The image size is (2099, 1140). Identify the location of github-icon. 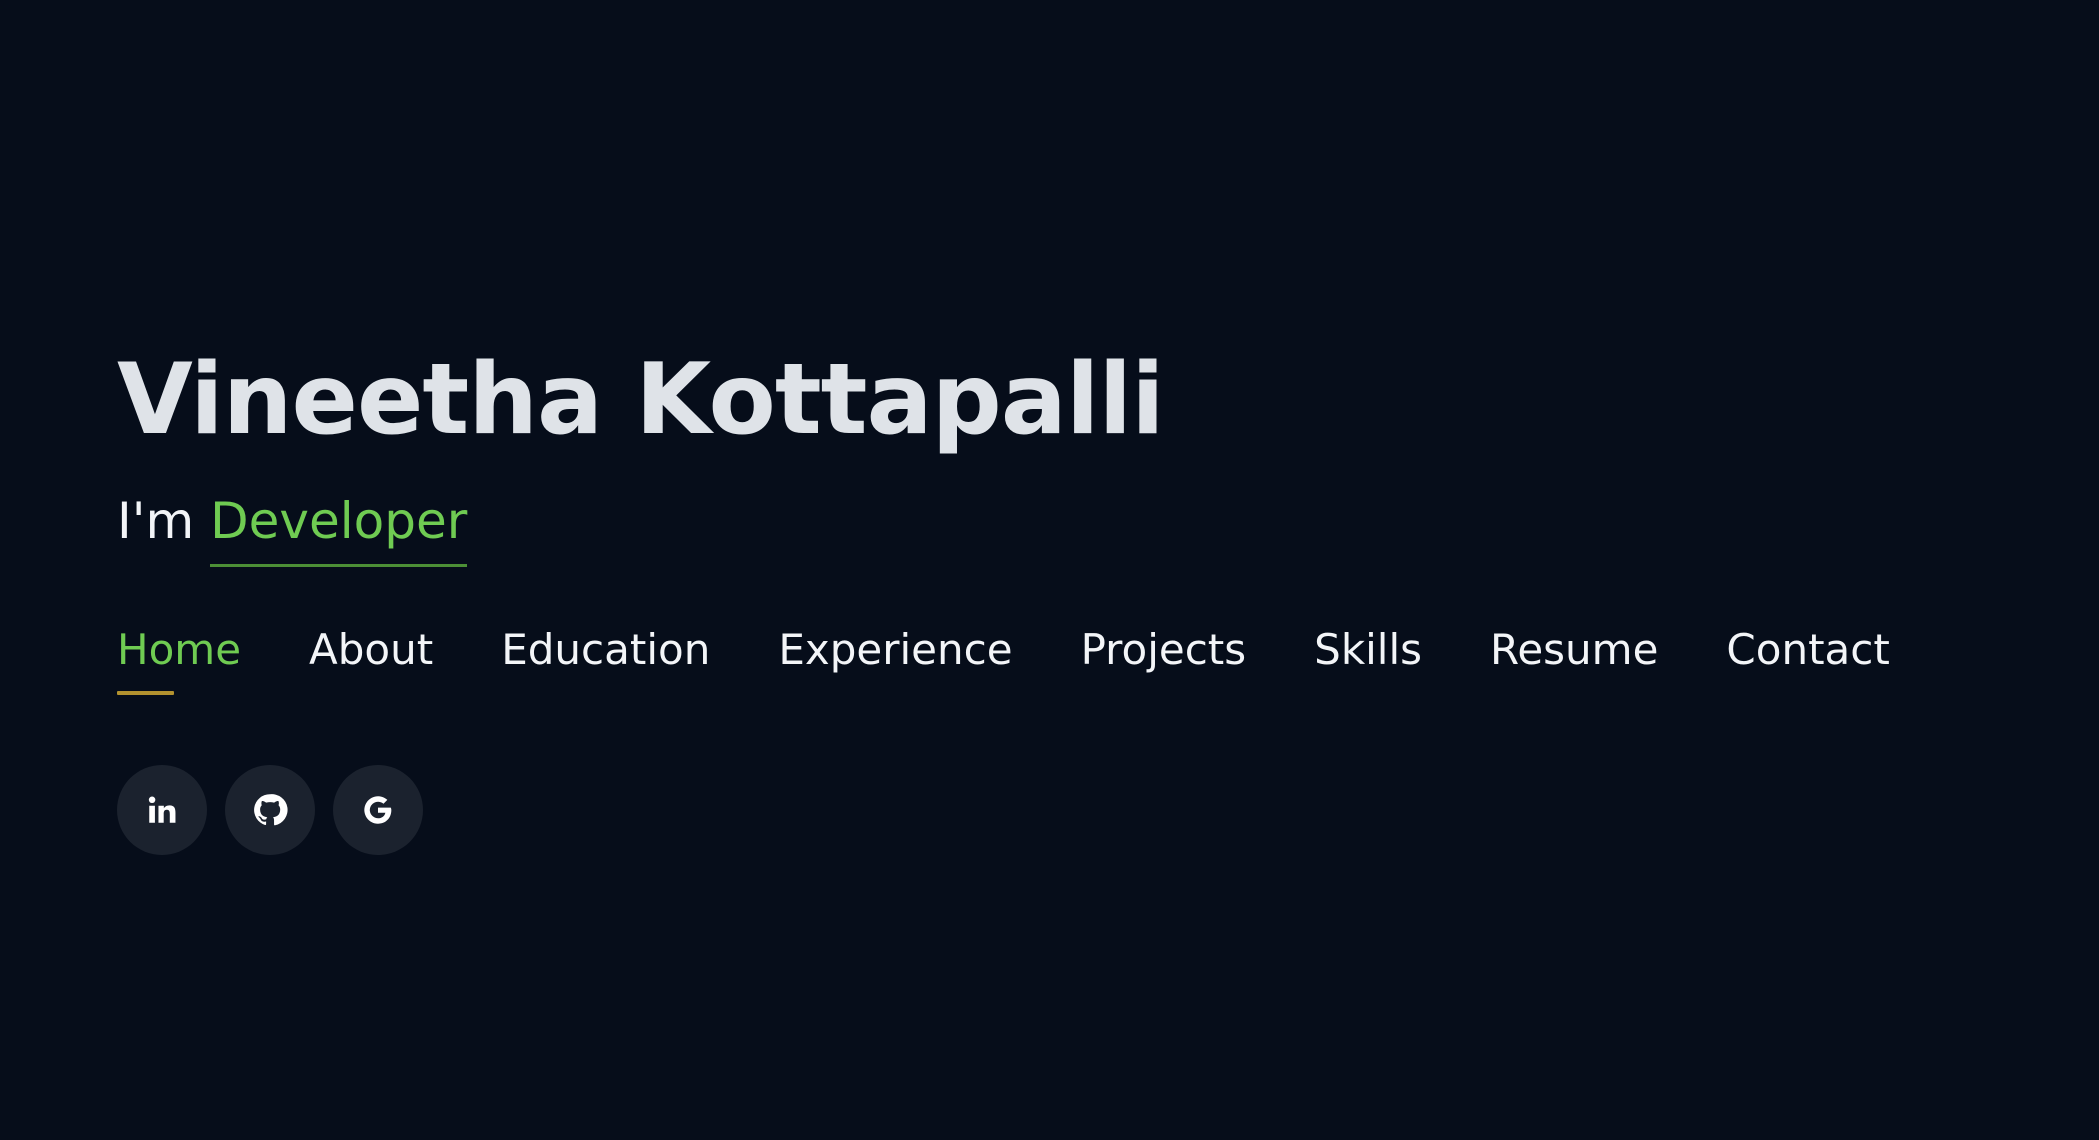
(271, 810).